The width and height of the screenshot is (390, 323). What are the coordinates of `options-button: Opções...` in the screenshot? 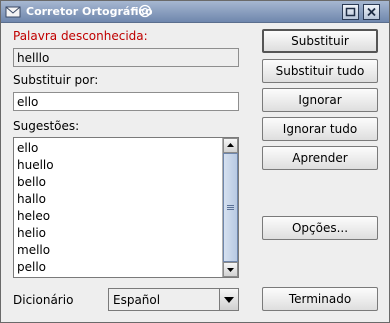 It's located at (320, 228).